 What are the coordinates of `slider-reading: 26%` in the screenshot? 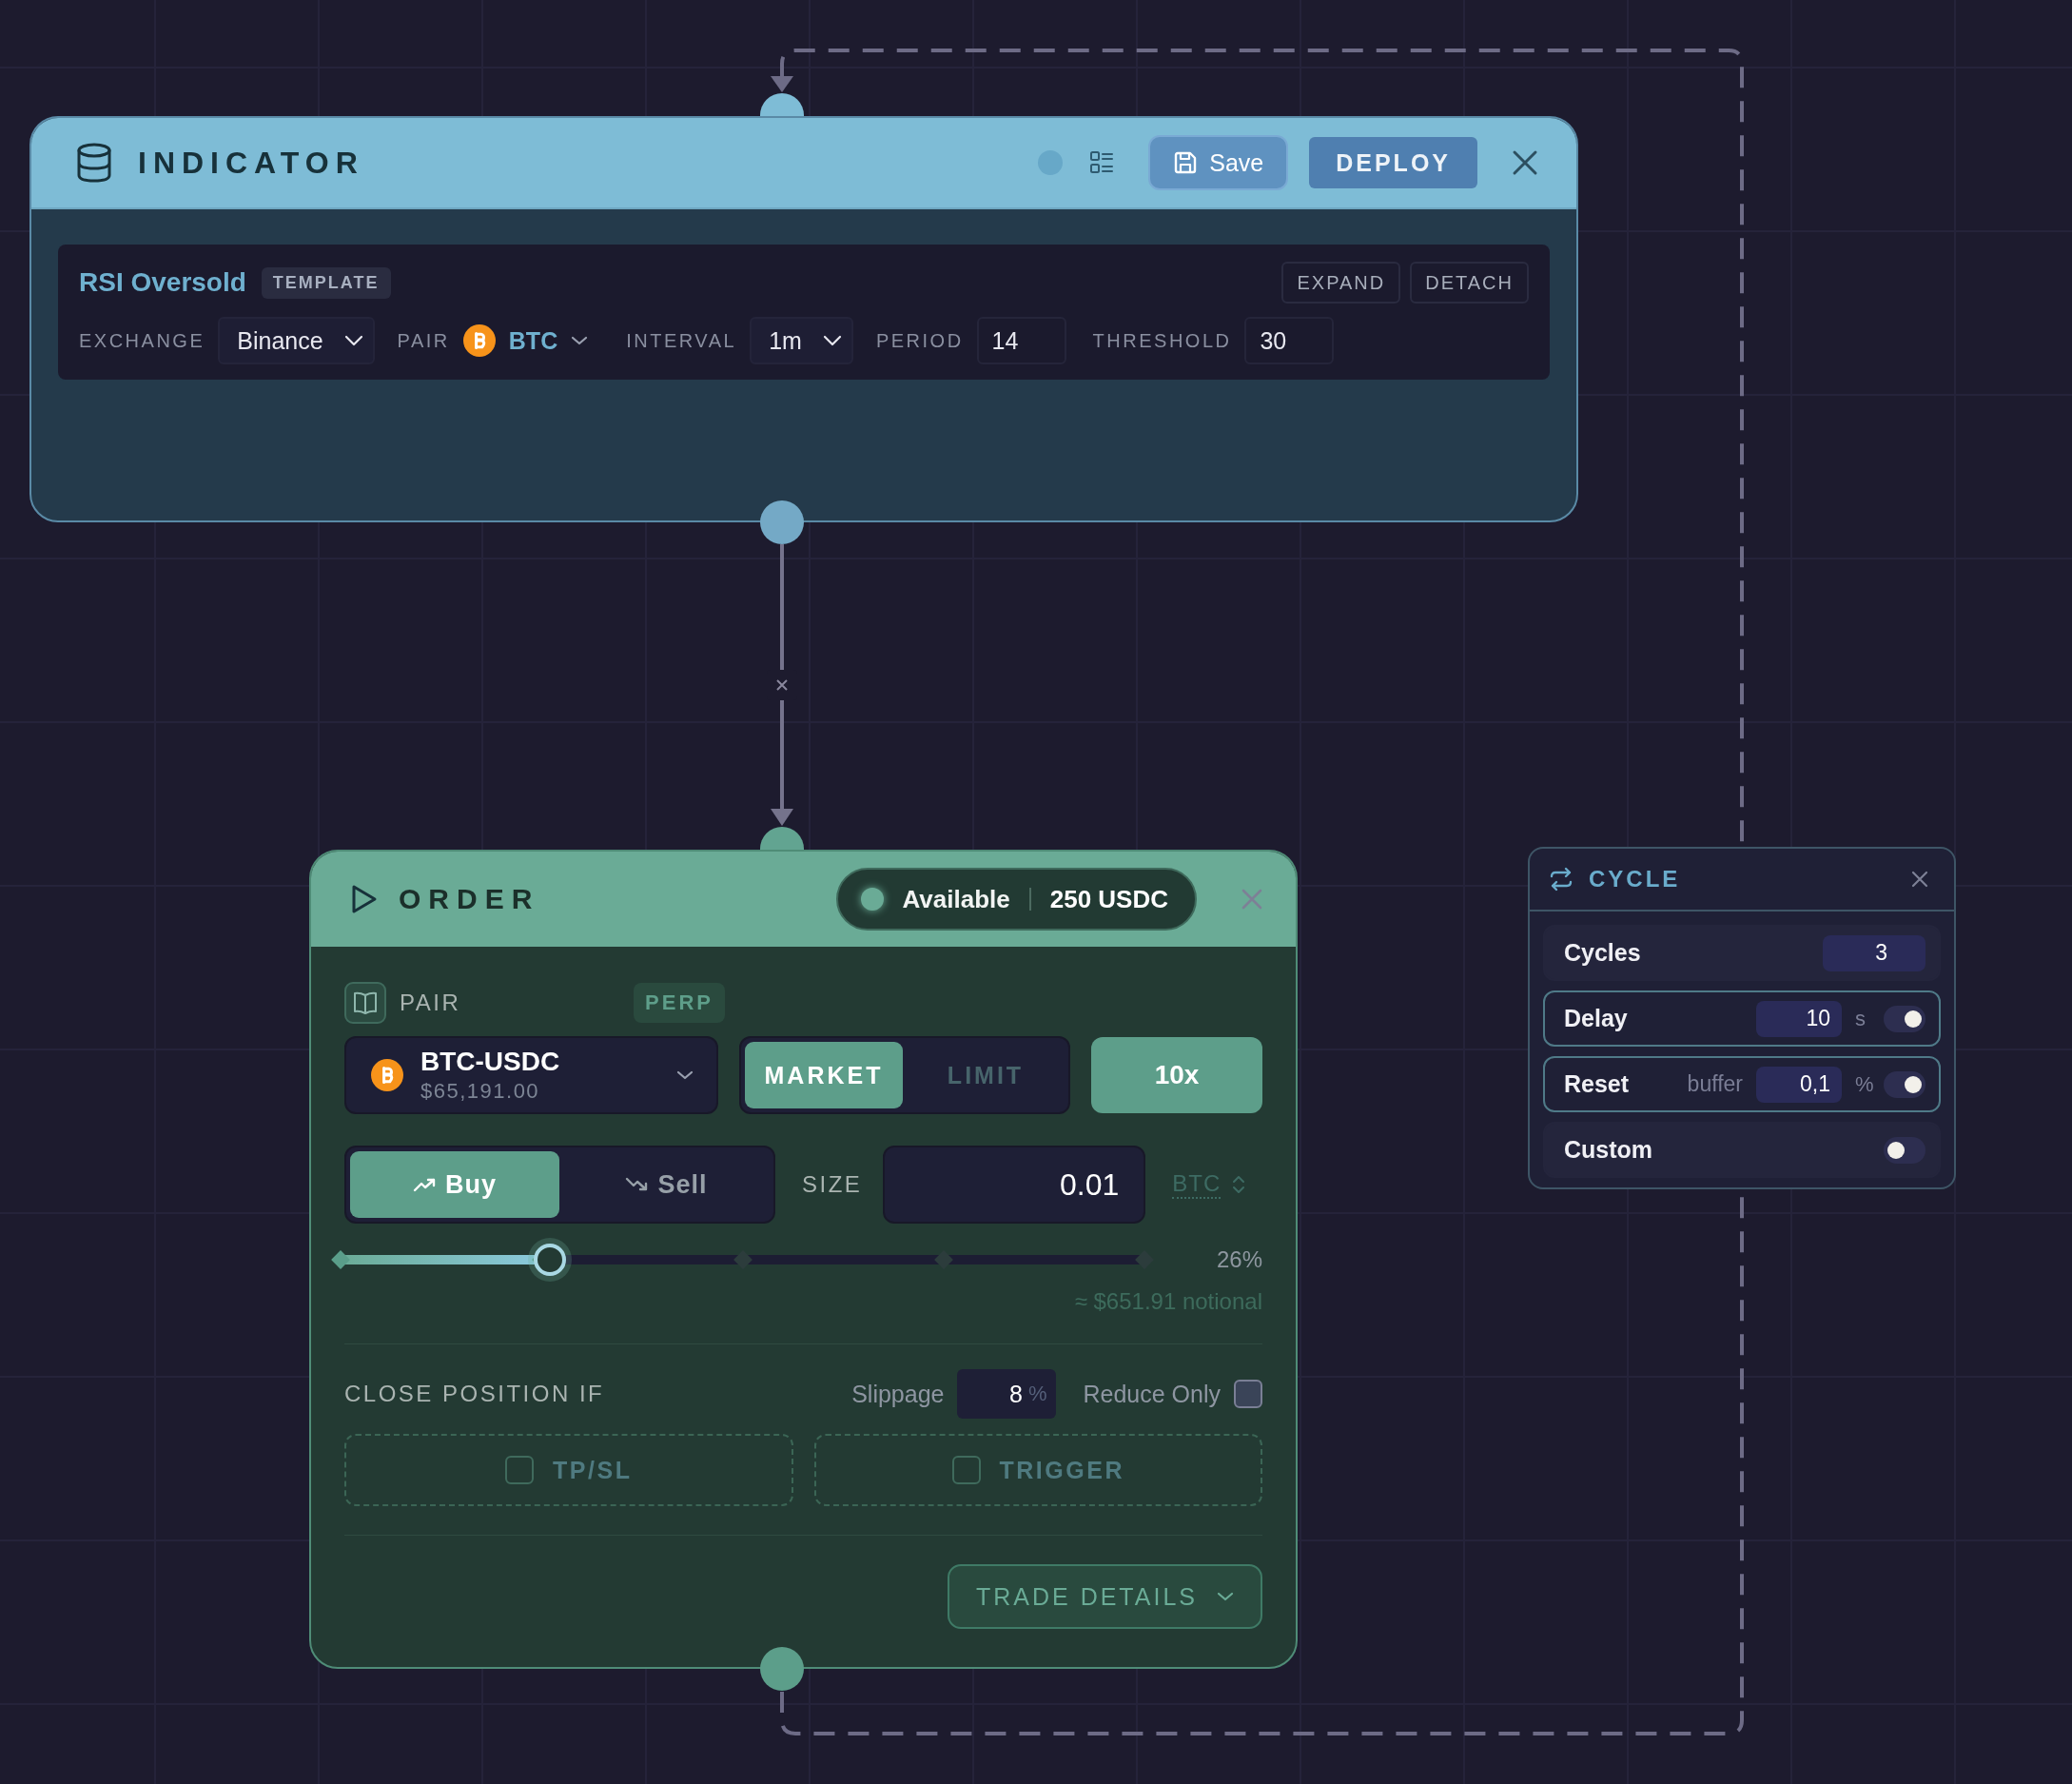 It's located at (1239, 1259).